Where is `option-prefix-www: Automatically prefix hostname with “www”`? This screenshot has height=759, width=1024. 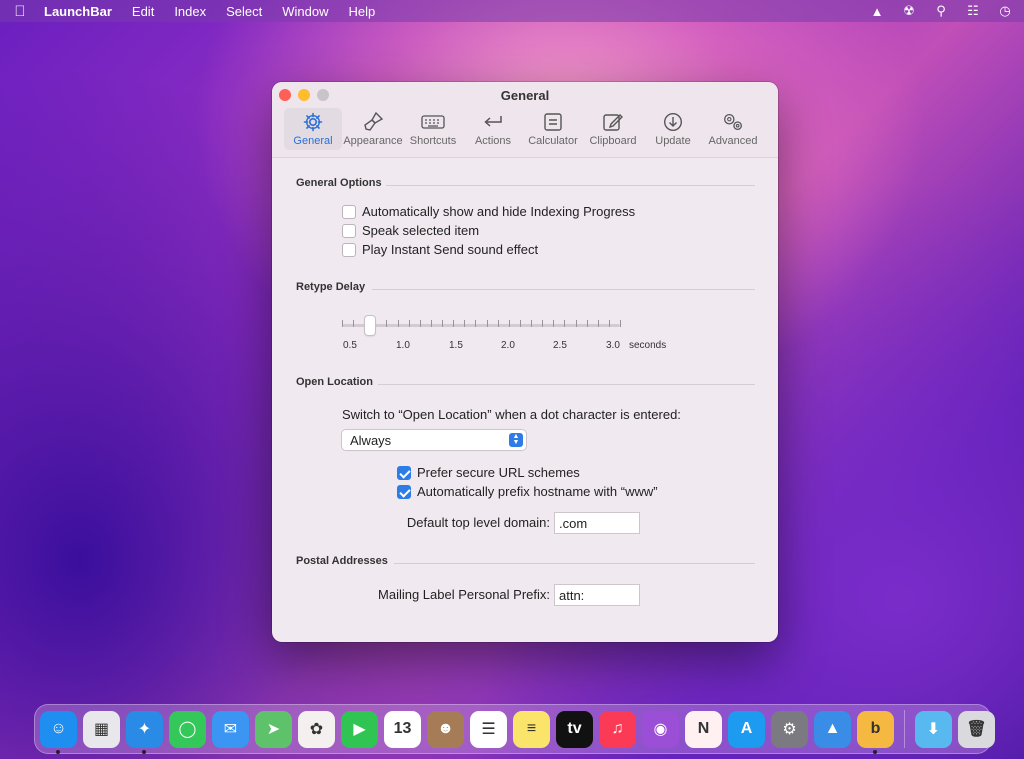 option-prefix-www: Automatically prefix hostname with “www” is located at coordinates (527, 491).